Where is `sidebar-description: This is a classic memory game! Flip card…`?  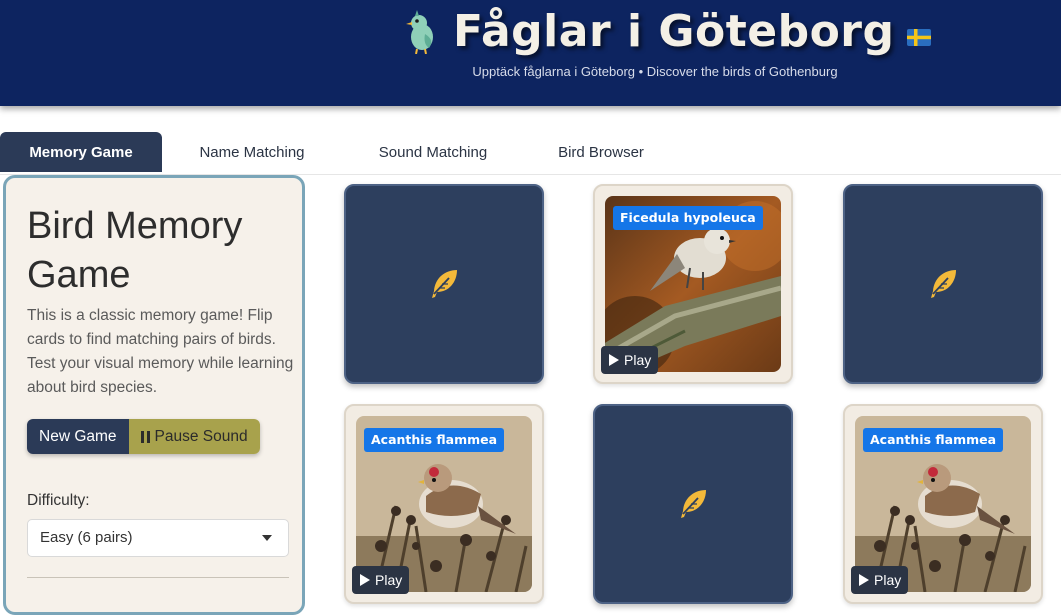 sidebar-description: This is a classic memory game! Flip card… is located at coordinates (160, 351).